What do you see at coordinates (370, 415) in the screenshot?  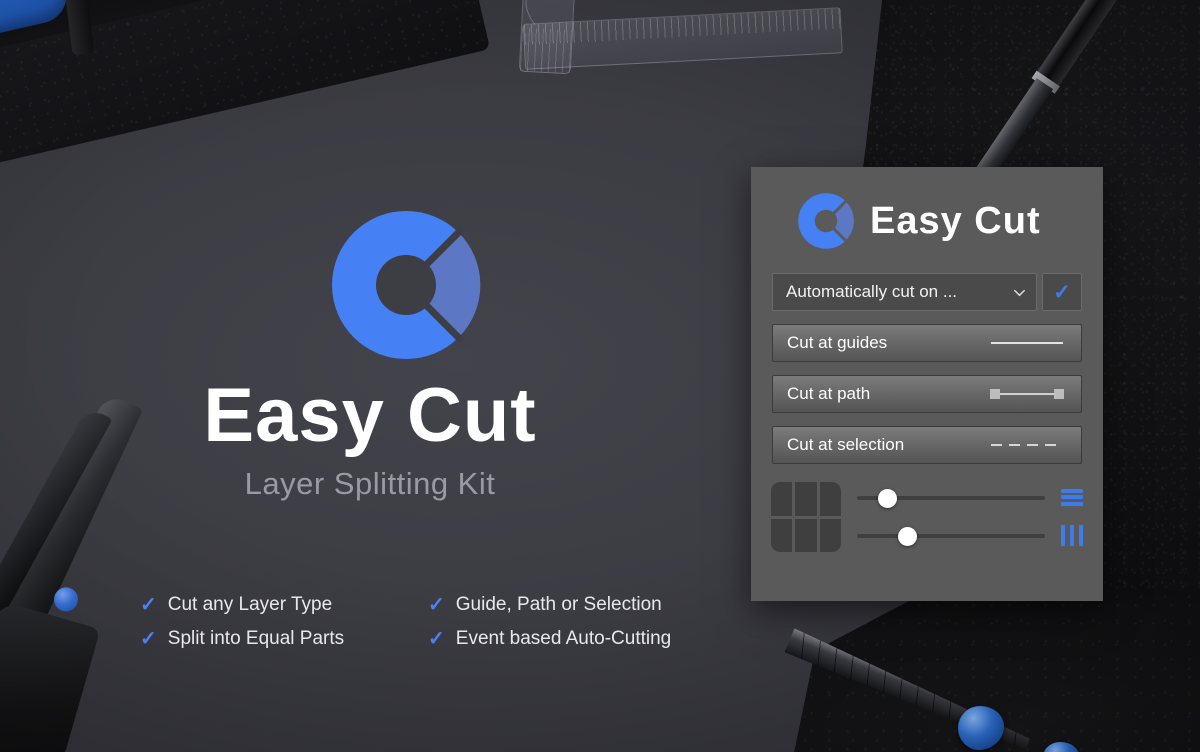 I see `page-title: Easy Cut` at bounding box center [370, 415].